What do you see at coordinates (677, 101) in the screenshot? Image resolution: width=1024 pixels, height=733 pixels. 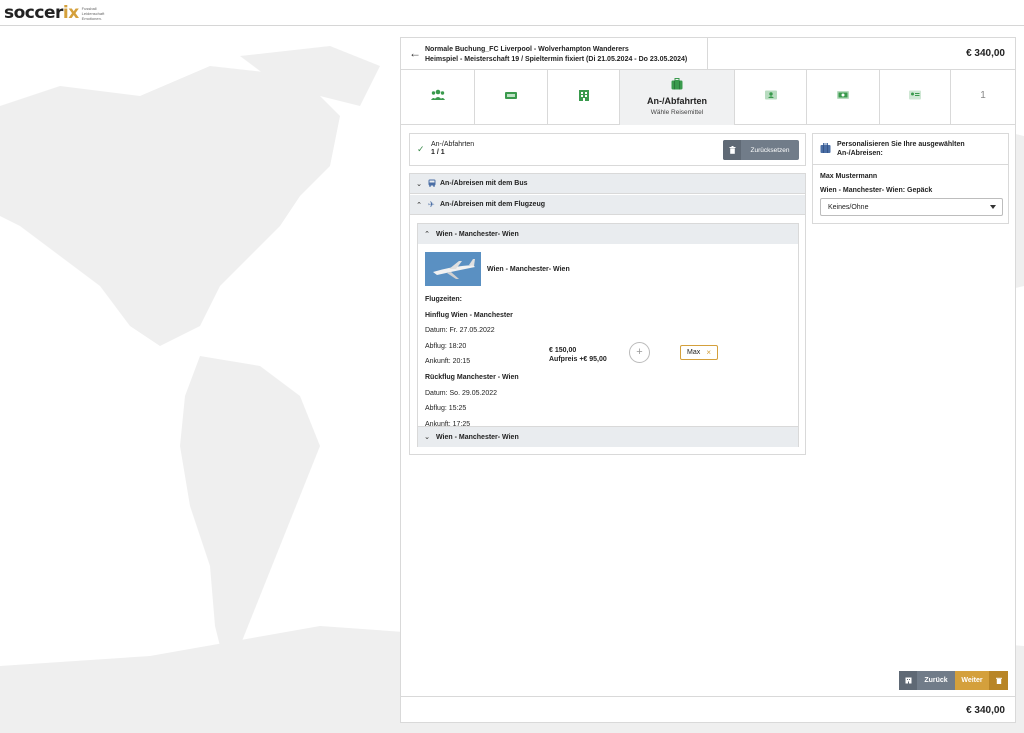 I see `step-travel-label: An-/Abfahrten` at bounding box center [677, 101].